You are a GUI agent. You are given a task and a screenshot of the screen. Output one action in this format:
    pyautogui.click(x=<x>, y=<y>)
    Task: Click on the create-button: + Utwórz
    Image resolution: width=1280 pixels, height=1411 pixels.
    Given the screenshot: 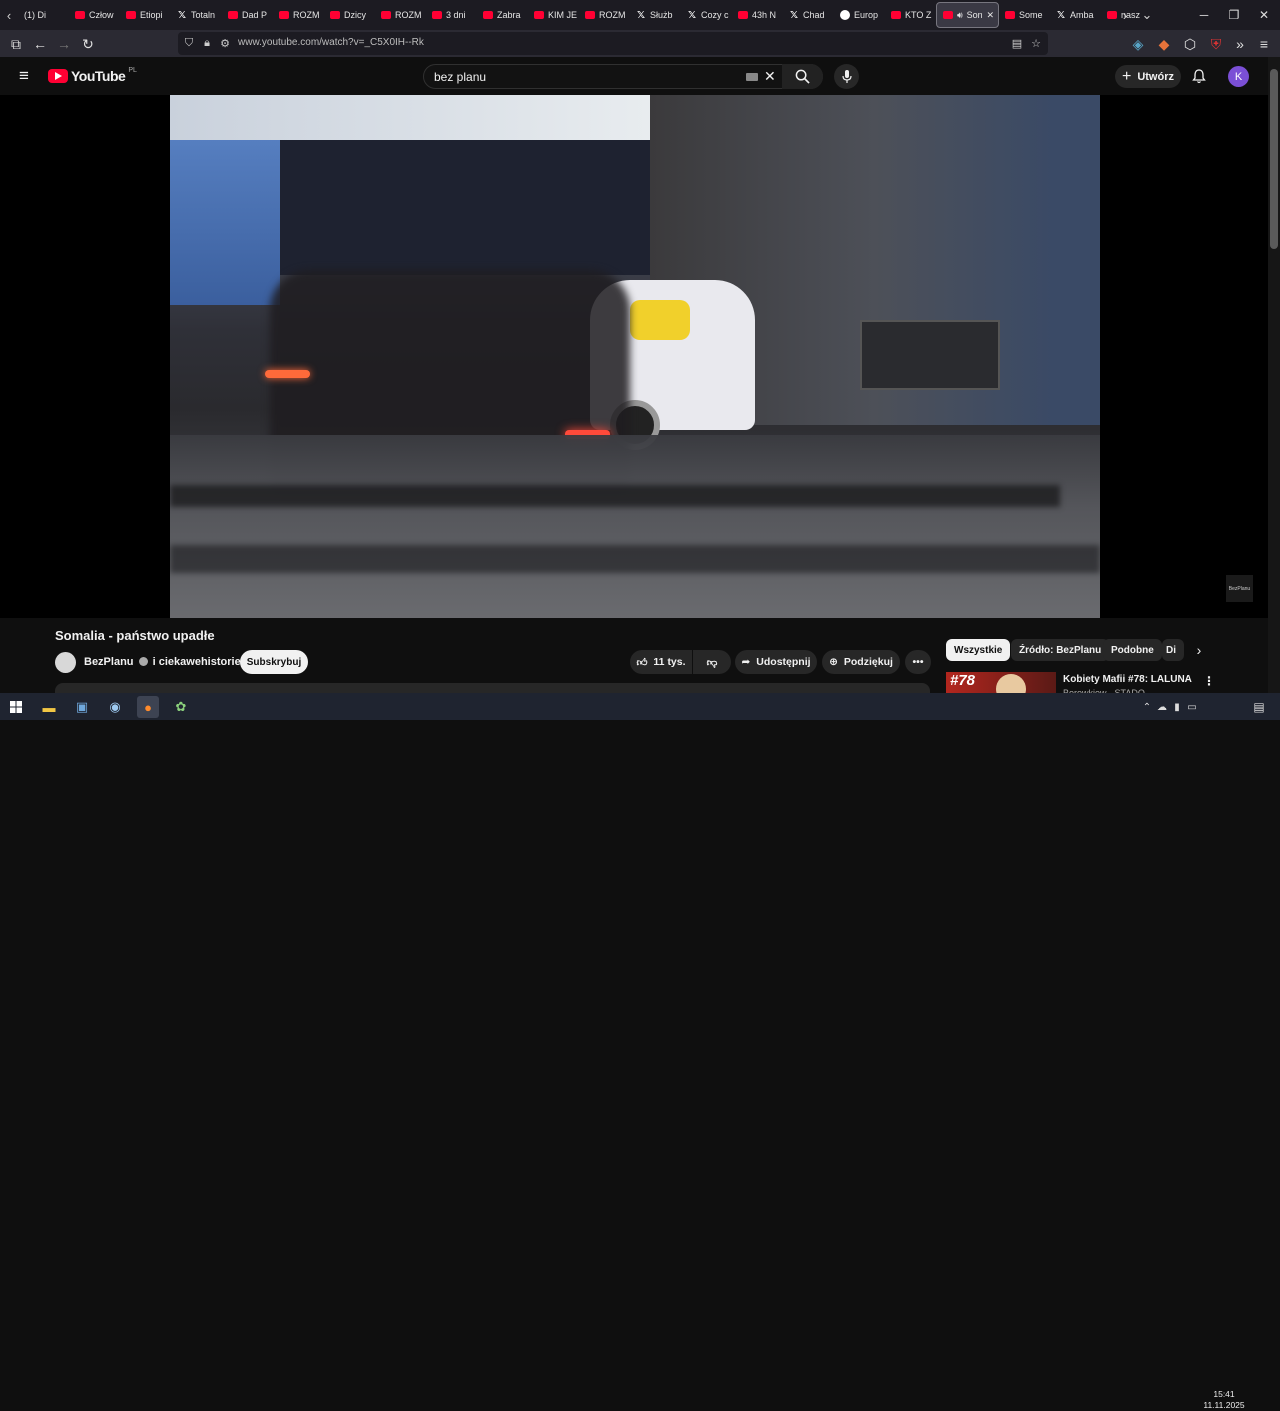 What is the action you would take?
    pyautogui.click(x=1148, y=76)
    